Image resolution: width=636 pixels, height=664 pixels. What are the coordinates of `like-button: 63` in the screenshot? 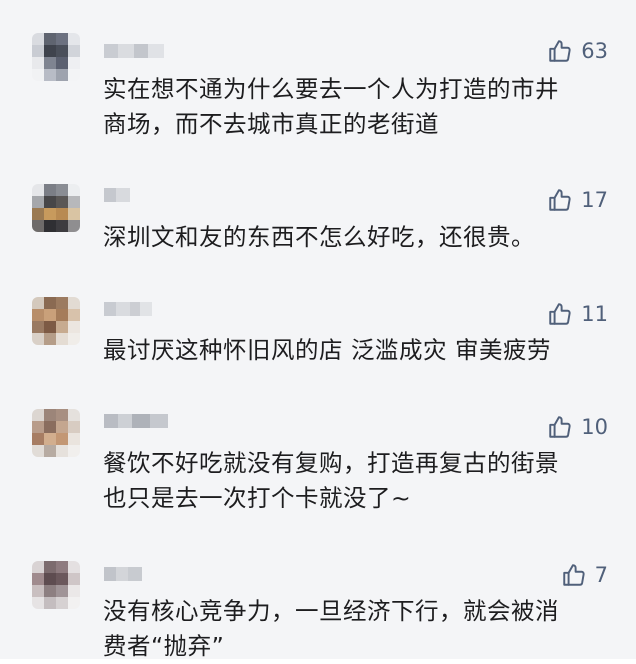 It's located at (577, 51).